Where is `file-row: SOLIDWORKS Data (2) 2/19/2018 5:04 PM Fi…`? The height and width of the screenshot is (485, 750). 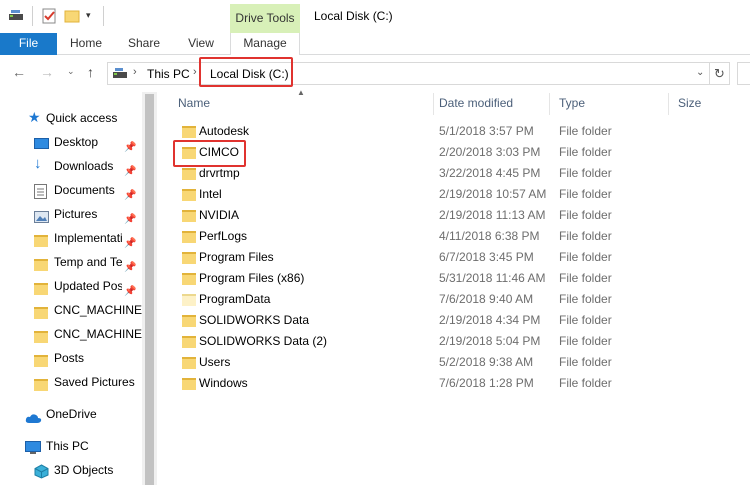
file-row: SOLIDWORKS Data (2) 2/19/2018 5:04 PM Fi… is located at coordinates (459, 341).